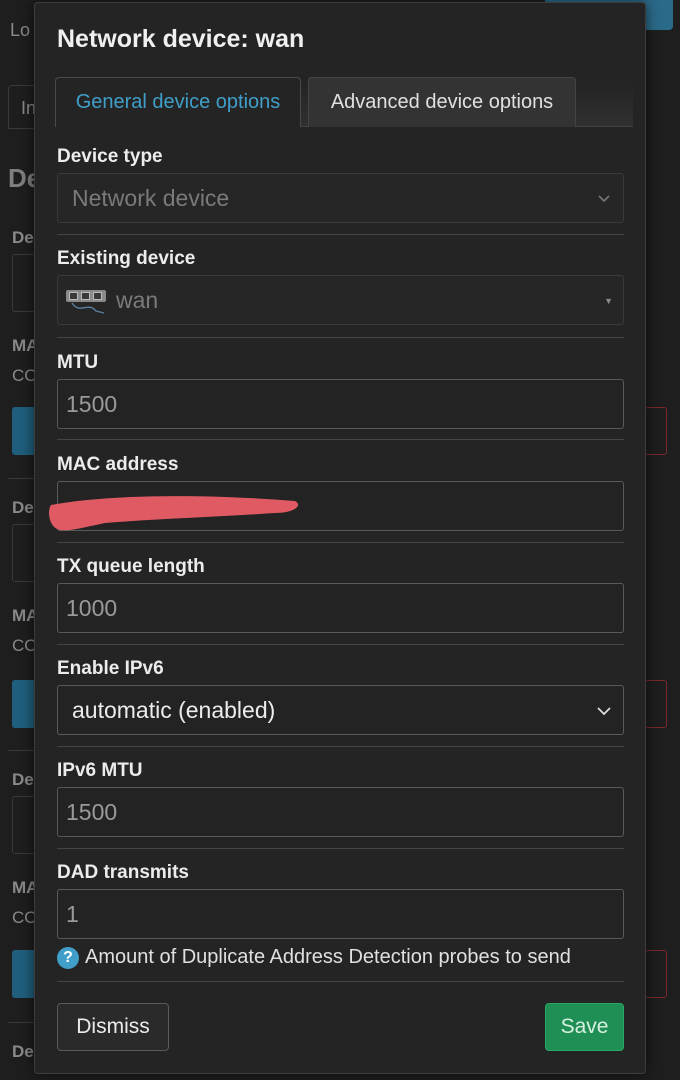 The image size is (680, 1080). What do you see at coordinates (340, 608) in the screenshot?
I see `tx-queue-length-input: 1000` at bounding box center [340, 608].